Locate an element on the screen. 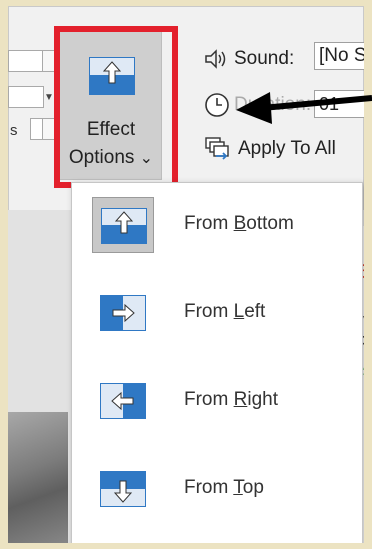  speaker-icon is located at coordinates (215, 59).